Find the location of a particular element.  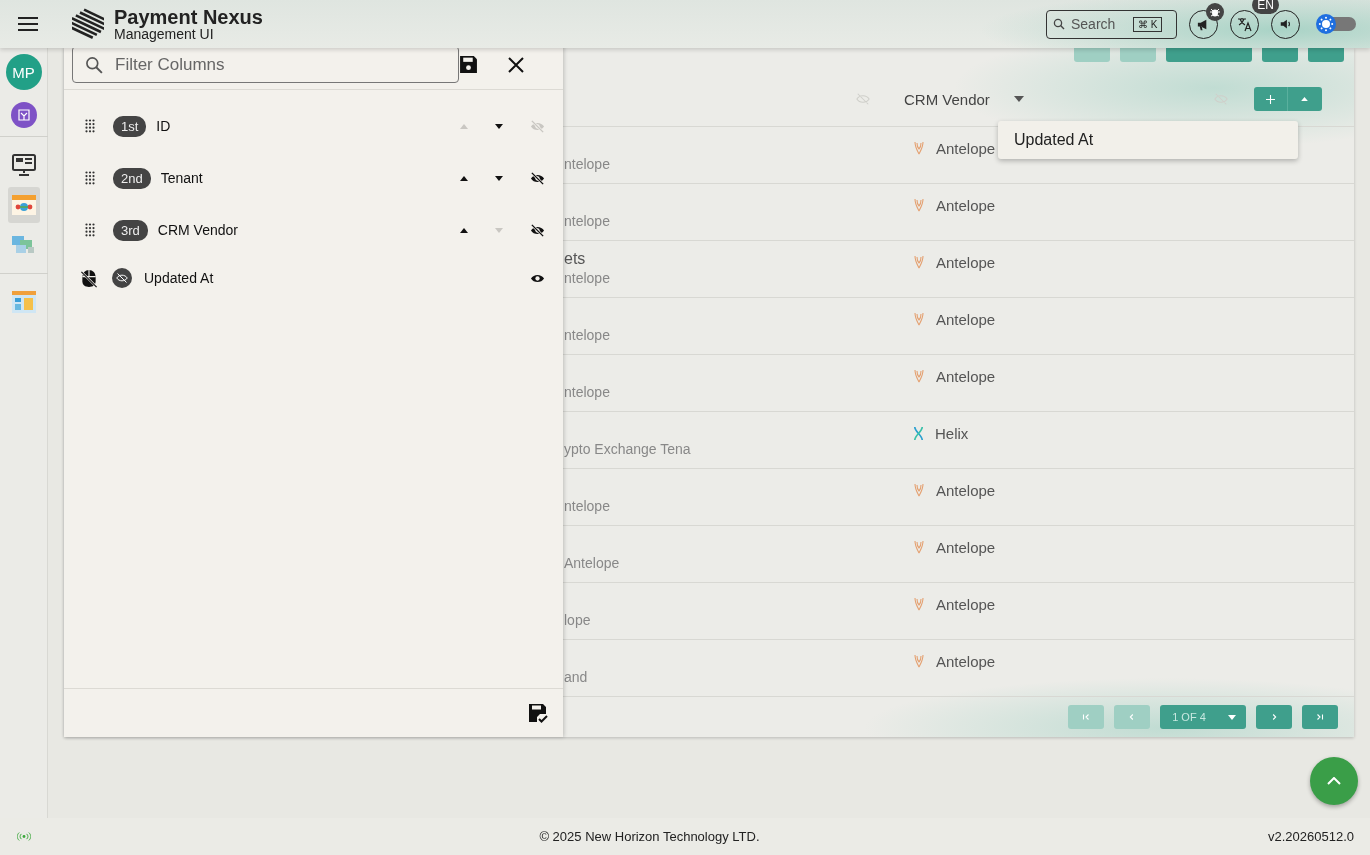

chevron-up-icon is located at coordinates (1334, 781).